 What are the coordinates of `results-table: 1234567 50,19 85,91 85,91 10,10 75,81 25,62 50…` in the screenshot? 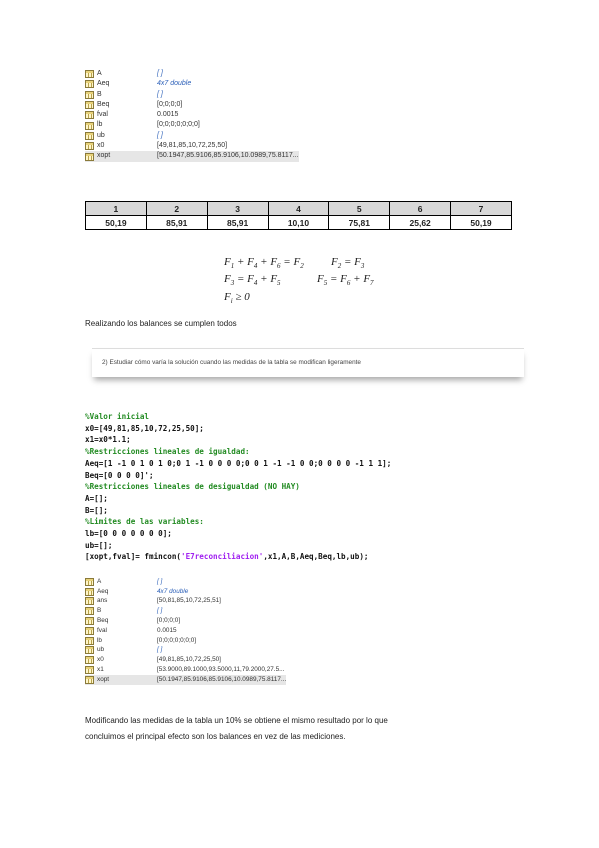 It's located at (298, 215).